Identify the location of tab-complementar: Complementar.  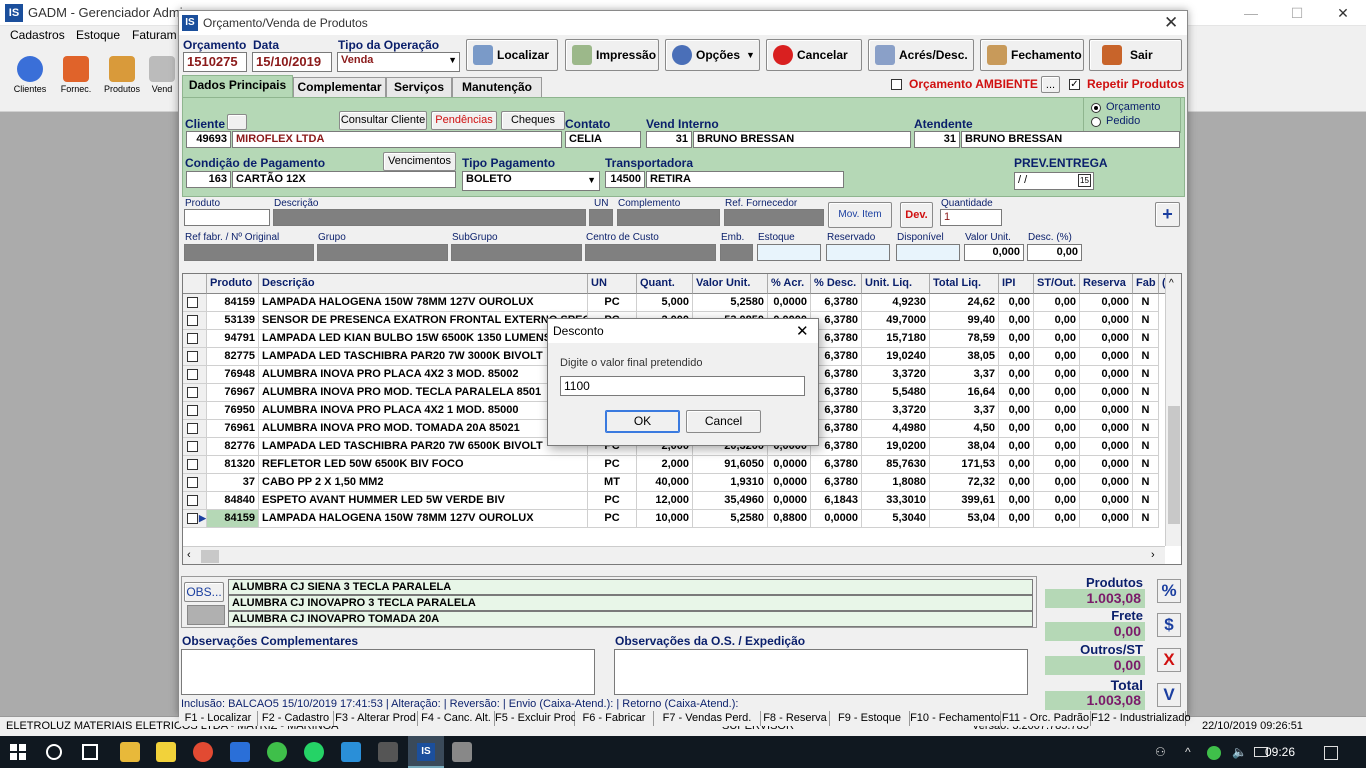
(339, 87).